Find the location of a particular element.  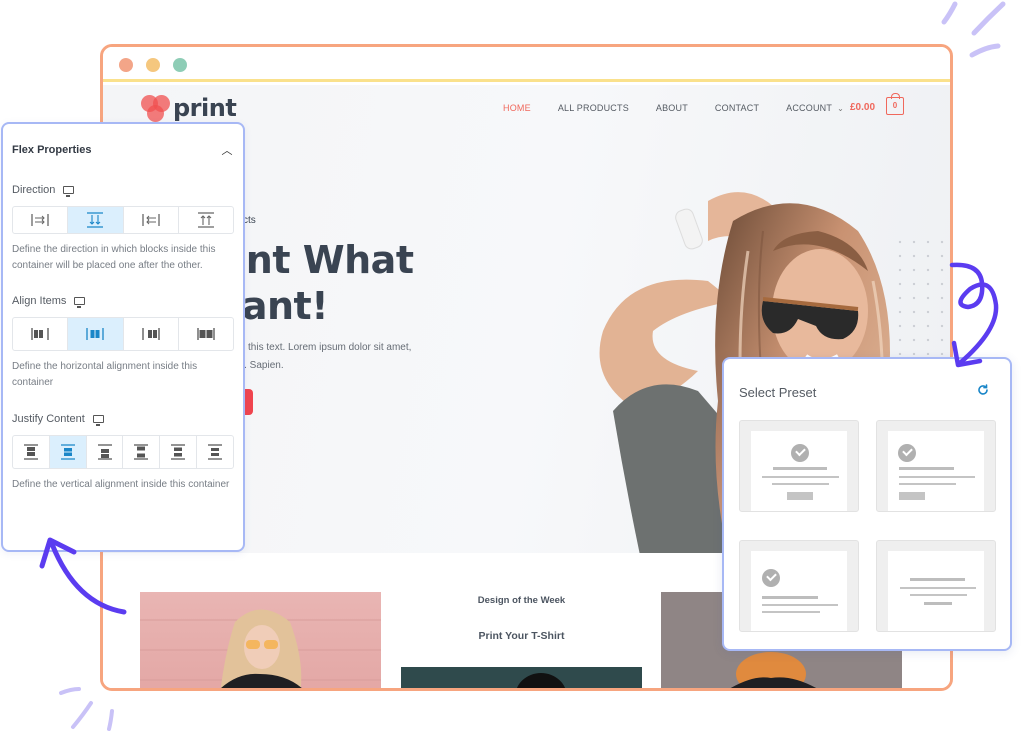

justify-space-between-icon is located at coordinates (141, 452).